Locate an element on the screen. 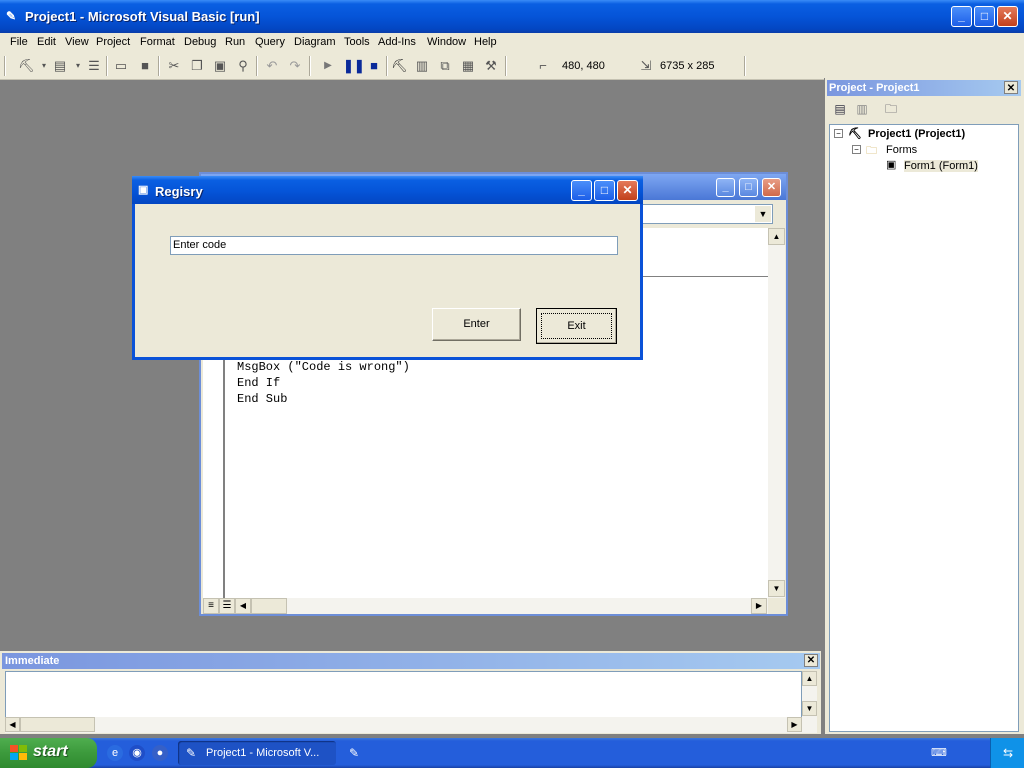  code-input: Enter code is located at coordinates (394, 245).